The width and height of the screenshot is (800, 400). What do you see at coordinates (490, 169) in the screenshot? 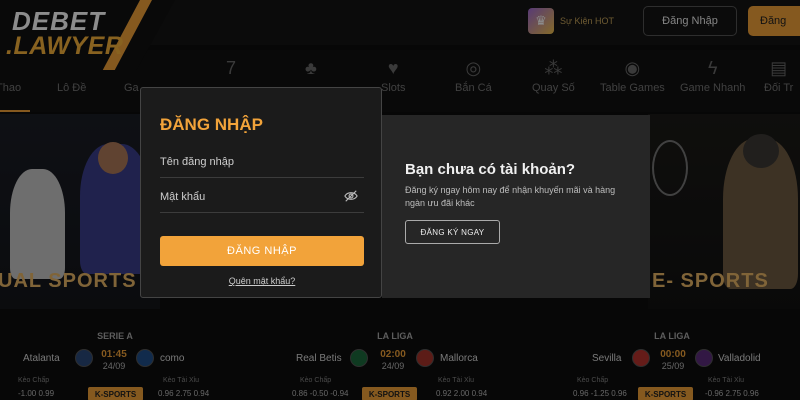
I see `promo-title: Bạn chưa có tài khoản?` at bounding box center [490, 169].